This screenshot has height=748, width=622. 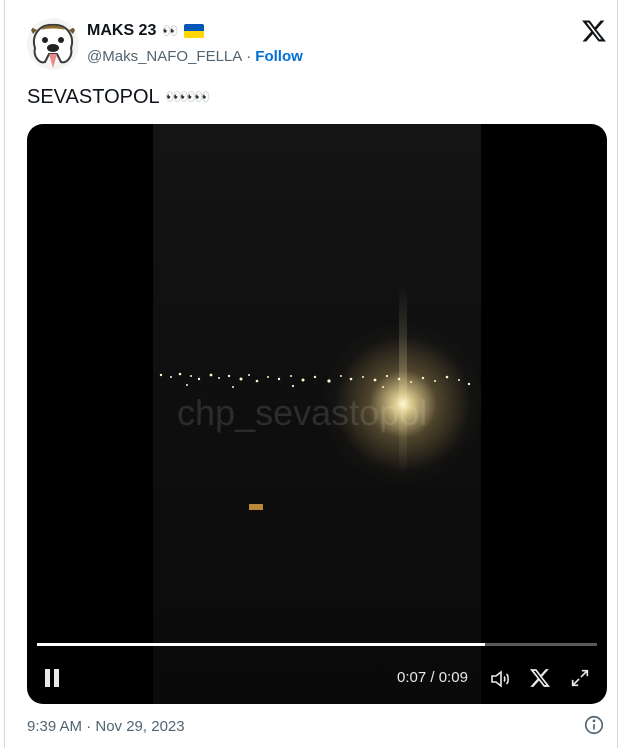 I want to click on ukraine-flag-icon, so click(x=193, y=31).